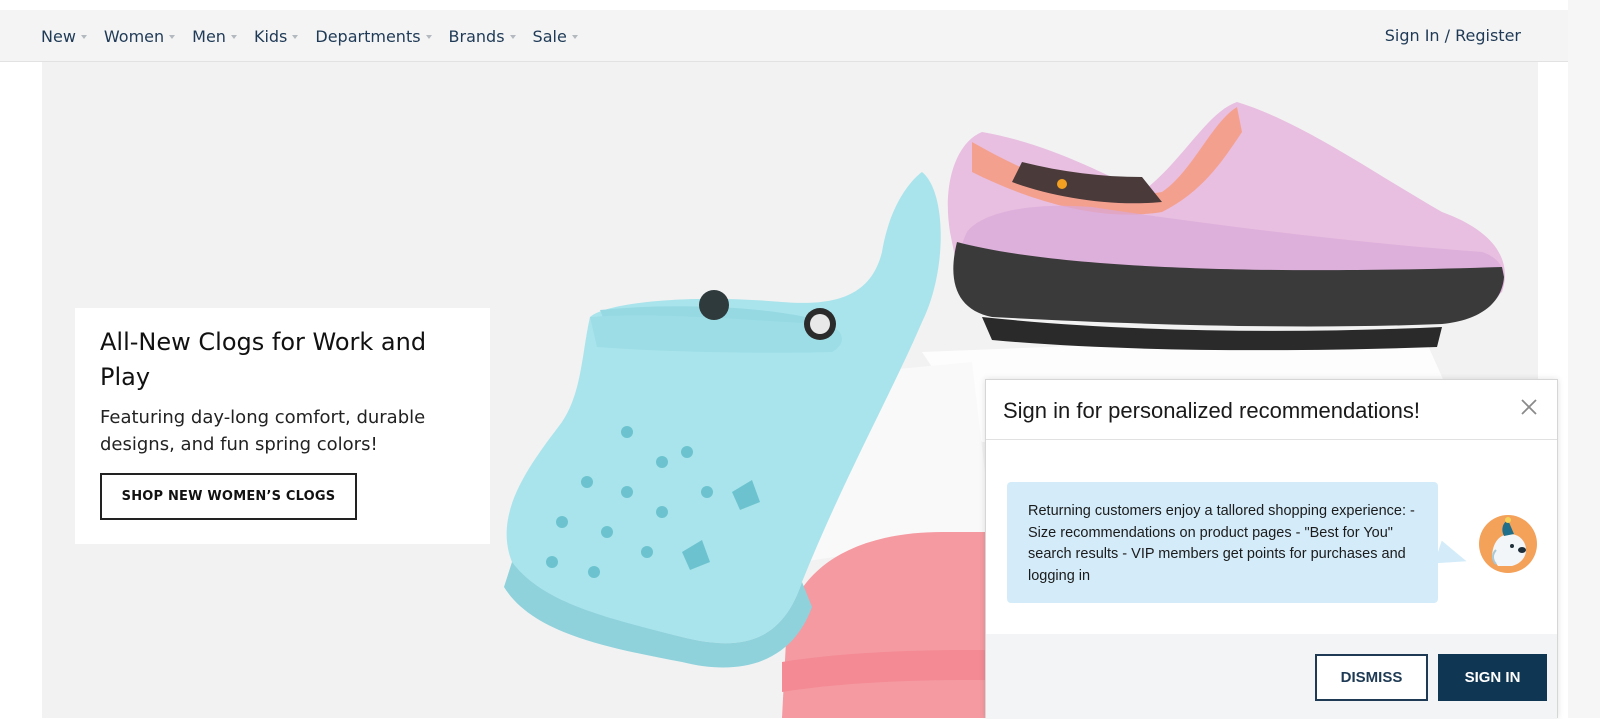 The height and width of the screenshot is (719, 1600). I want to click on mascot-dog-icon, so click(1508, 544).